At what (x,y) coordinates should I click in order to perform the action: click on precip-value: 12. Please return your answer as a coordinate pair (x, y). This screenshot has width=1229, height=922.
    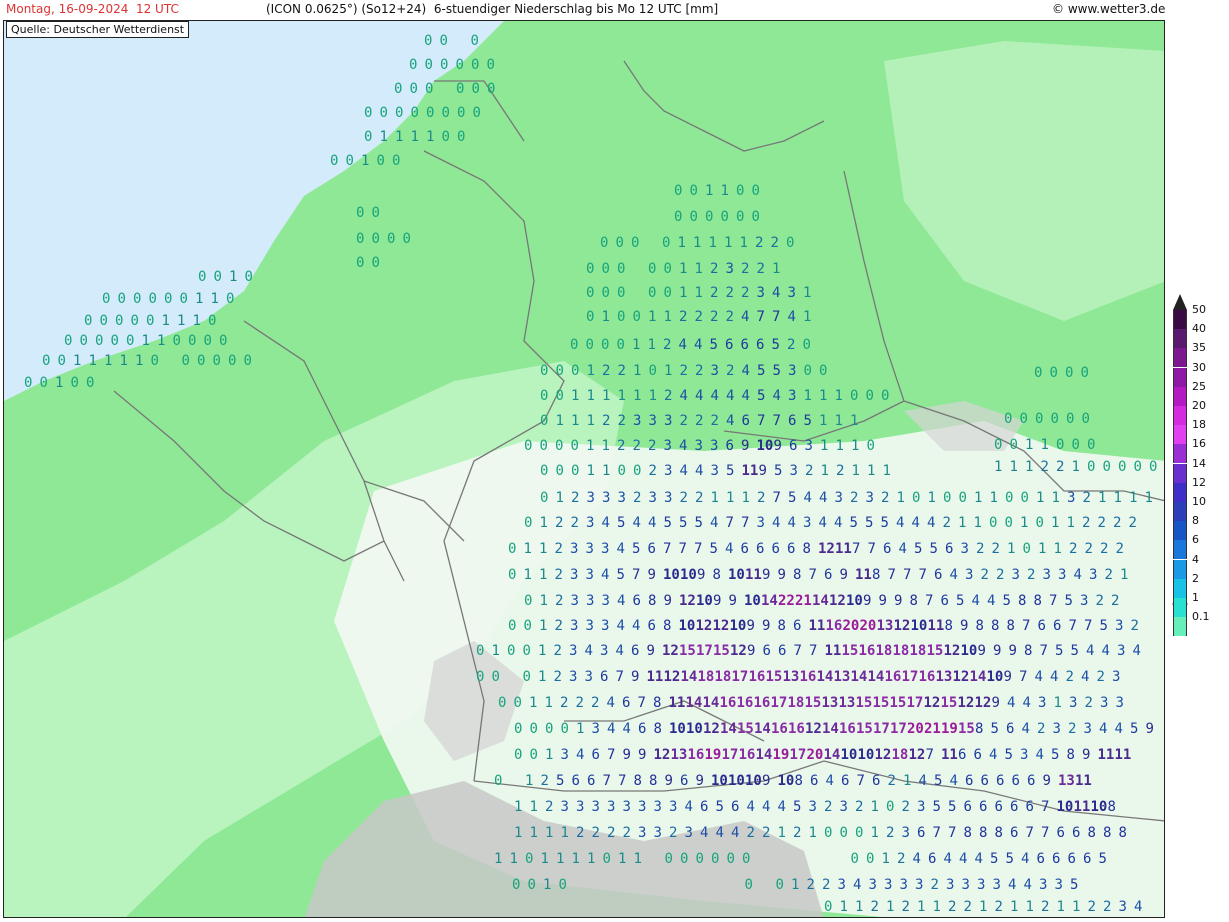
    Looking at the image, I should click on (952, 651).